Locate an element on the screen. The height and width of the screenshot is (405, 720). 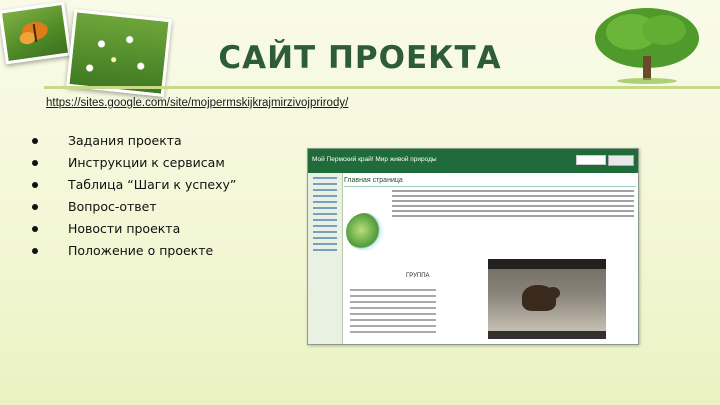
list-item-label: Новости проекта is located at coordinates (124, 228).